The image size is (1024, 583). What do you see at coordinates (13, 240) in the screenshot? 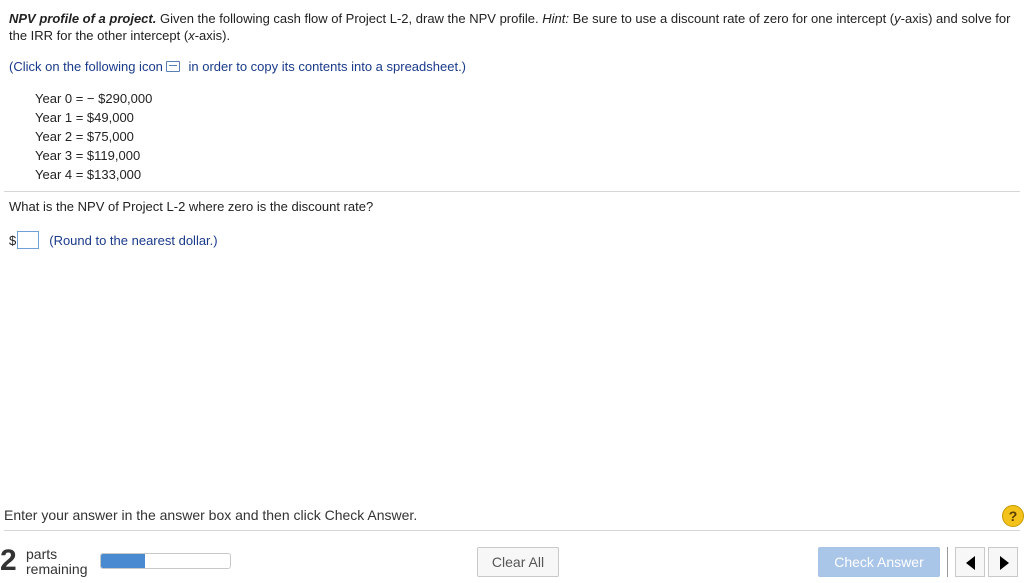
I see `currency-symbol: $` at bounding box center [13, 240].